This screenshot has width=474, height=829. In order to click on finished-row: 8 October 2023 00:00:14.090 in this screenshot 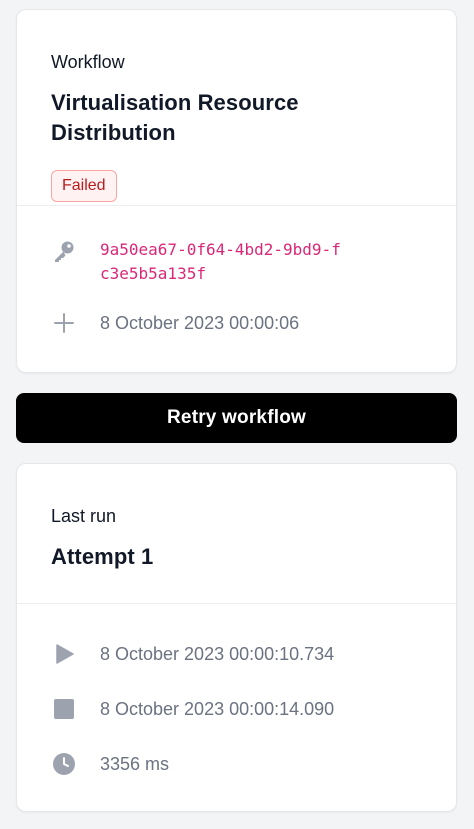, I will do `click(243, 709)`.